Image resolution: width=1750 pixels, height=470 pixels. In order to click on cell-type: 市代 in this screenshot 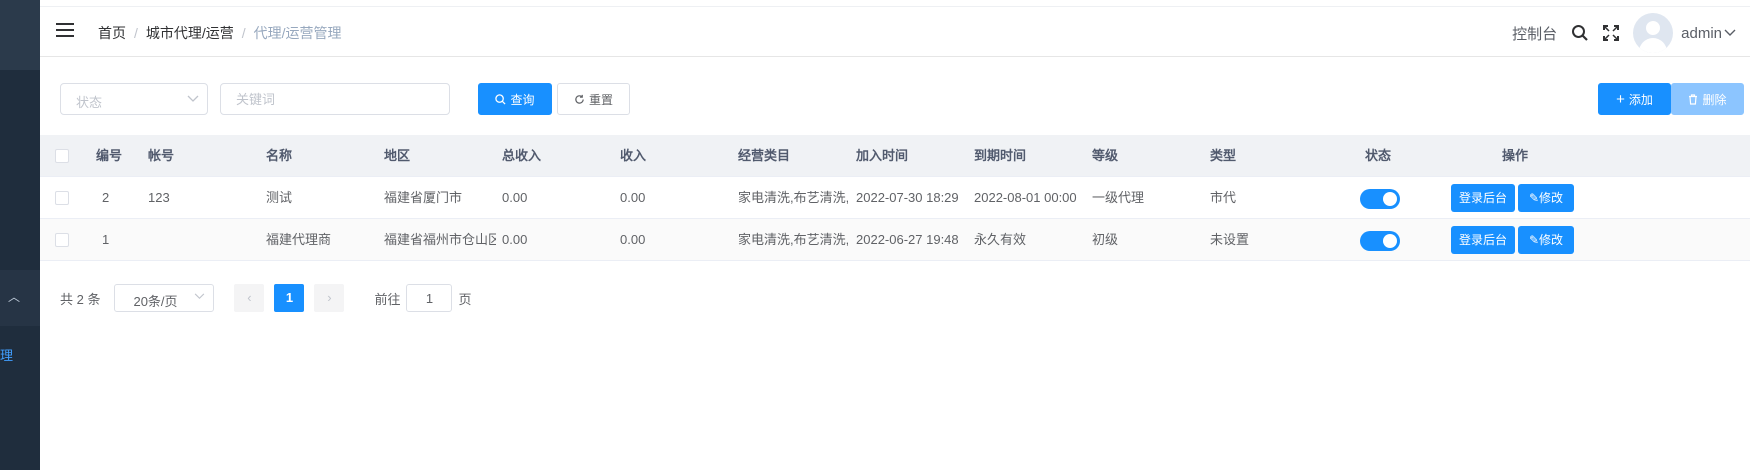, I will do `click(1223, 197)`.